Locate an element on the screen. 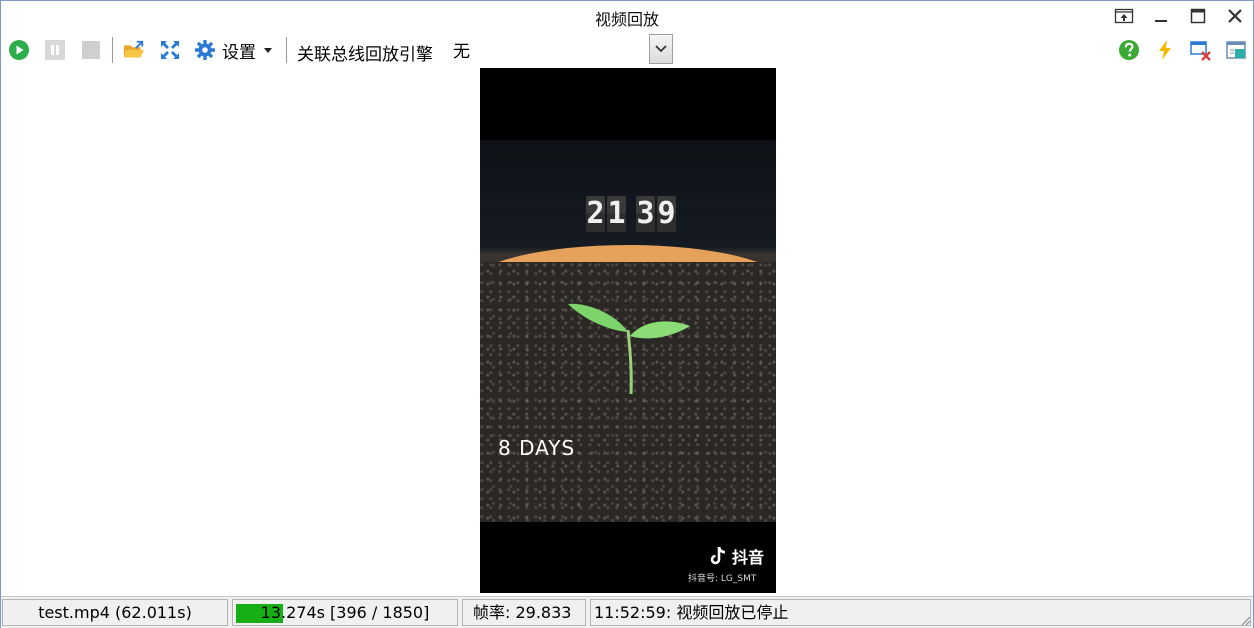  maximize-icon is located at coordinates (1198, 16).